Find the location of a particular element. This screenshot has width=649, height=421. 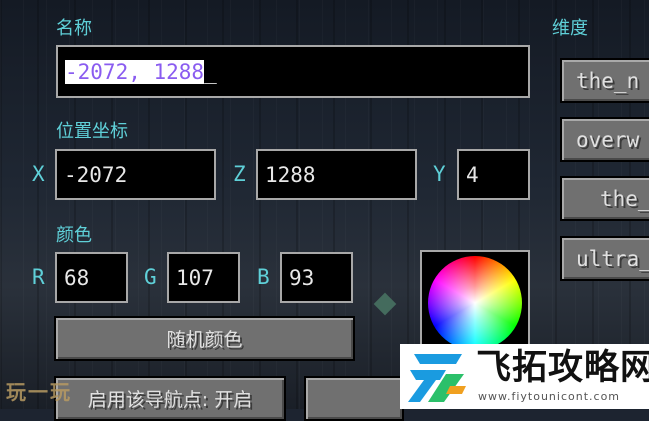

name-label: 名称 is located at coordinates (74, 28).